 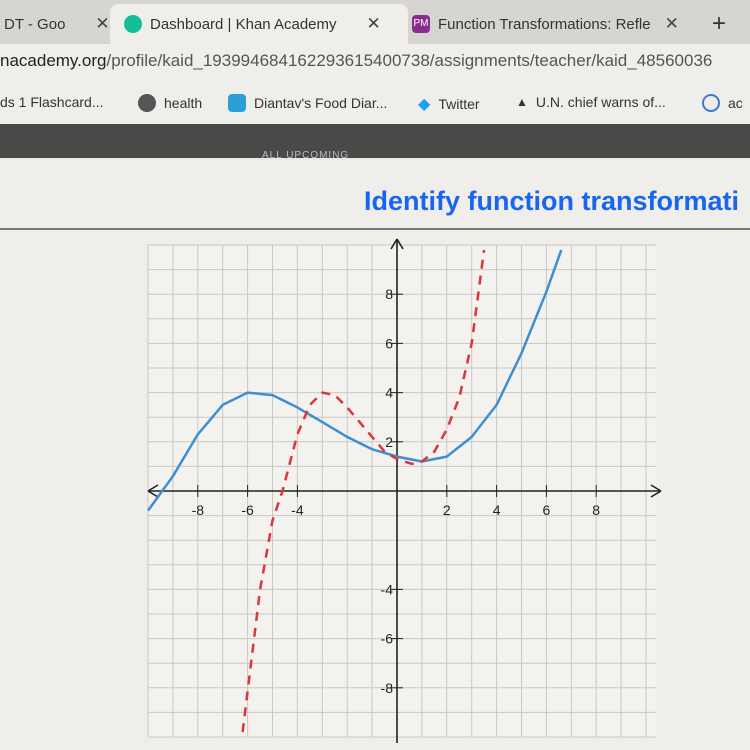 I want to click on y-tick-label: 8, so click(x=389, y=294).